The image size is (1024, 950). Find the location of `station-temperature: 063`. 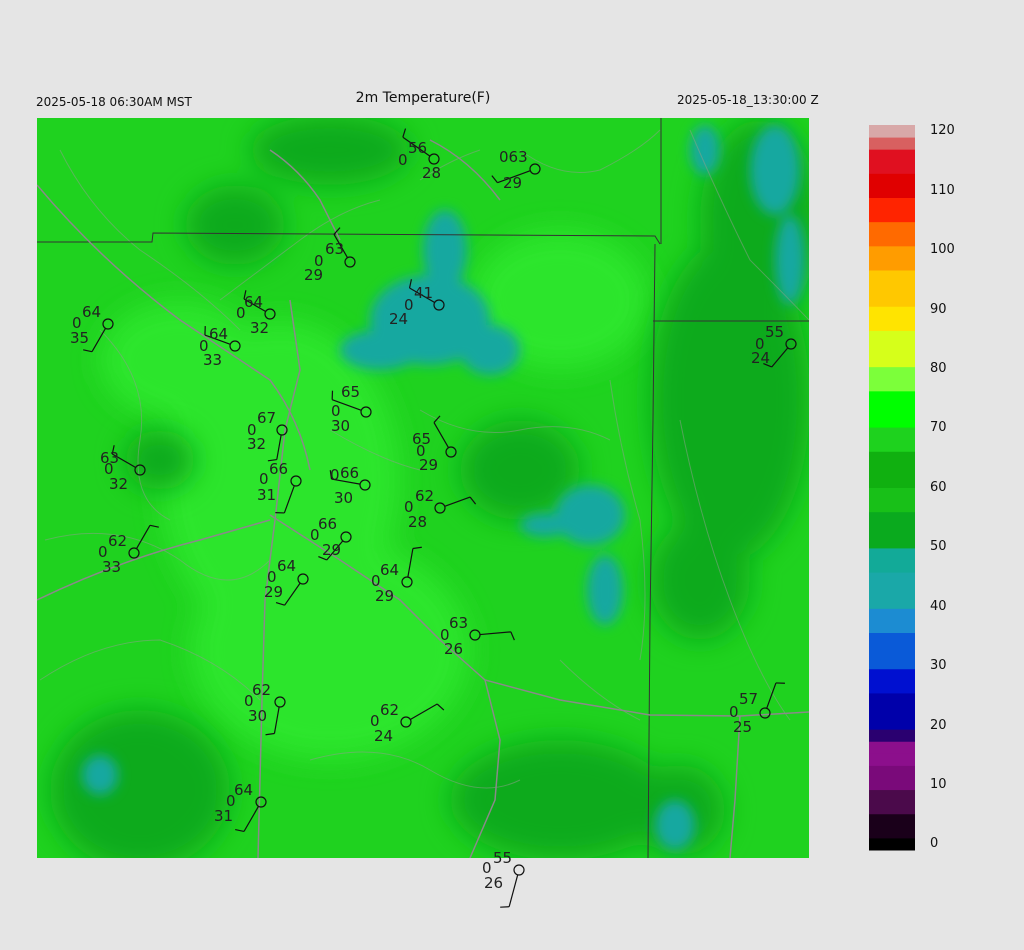

station-temperature: 063 is located at coordinates (513, 157).